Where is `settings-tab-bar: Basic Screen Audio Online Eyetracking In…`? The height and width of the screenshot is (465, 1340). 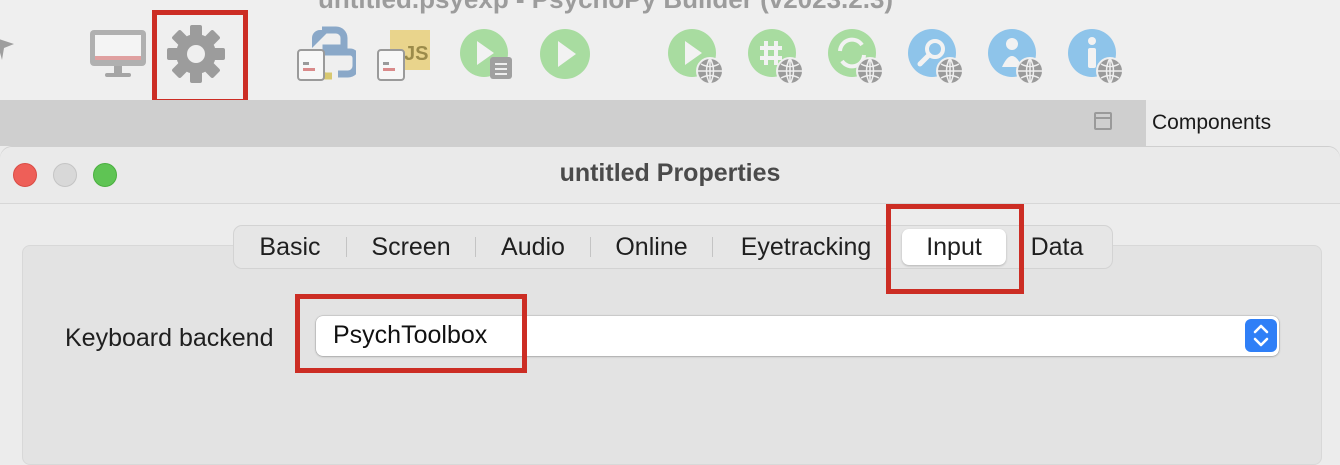 settings-tab-bar: Basic Screen Audio Online Eyetracking In… is located at coordinates (673, 247).